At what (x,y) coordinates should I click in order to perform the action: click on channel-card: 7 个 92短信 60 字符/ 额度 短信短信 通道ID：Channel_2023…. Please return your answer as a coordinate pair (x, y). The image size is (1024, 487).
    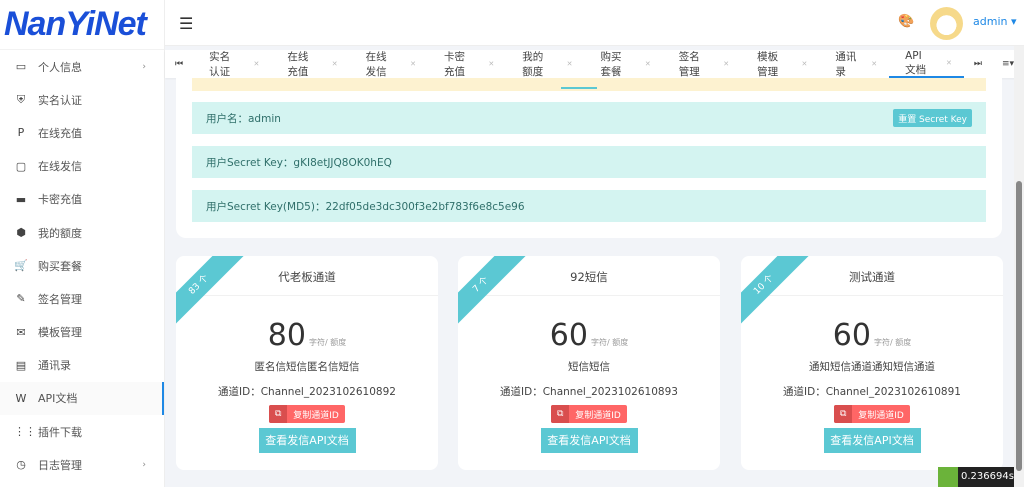
    Looking at the image, I should click on (589, 363).